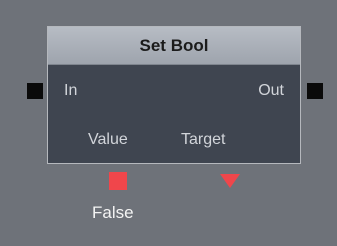 The width and height of the screenshot is (337, 246). What do you see at coordinates (203, 139) in the screenshot?
I see `target-port-label: Target` at bounding box center [203, 139].